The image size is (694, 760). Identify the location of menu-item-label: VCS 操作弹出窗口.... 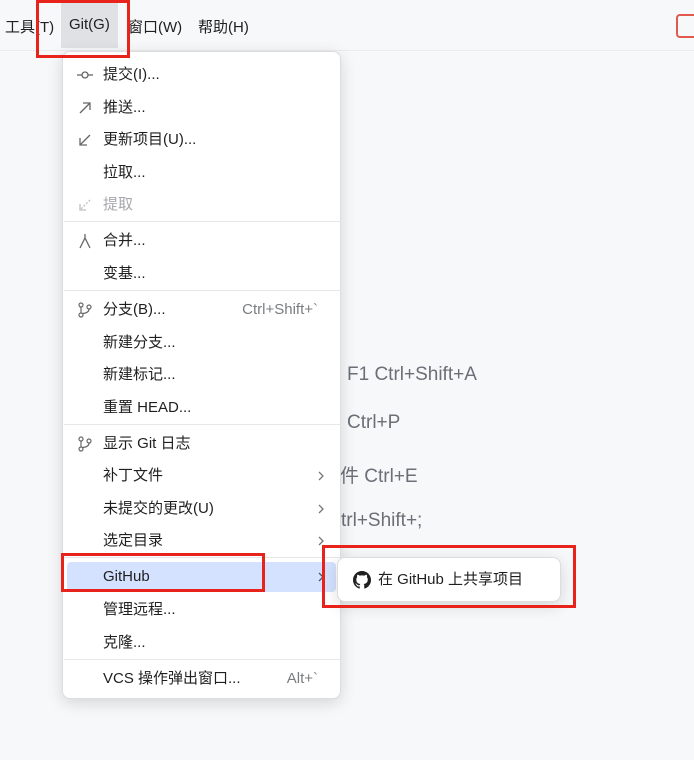
(172, 678).